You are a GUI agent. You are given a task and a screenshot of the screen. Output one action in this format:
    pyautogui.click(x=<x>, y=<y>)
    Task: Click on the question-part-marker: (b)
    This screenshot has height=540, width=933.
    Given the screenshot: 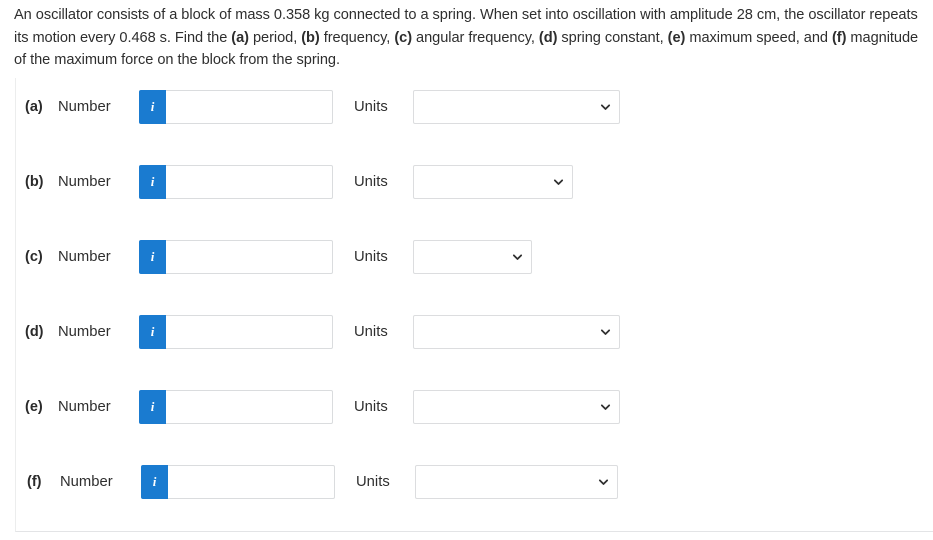 What is the action you would take?
    pyautogui.click(x=310, y=37)
    